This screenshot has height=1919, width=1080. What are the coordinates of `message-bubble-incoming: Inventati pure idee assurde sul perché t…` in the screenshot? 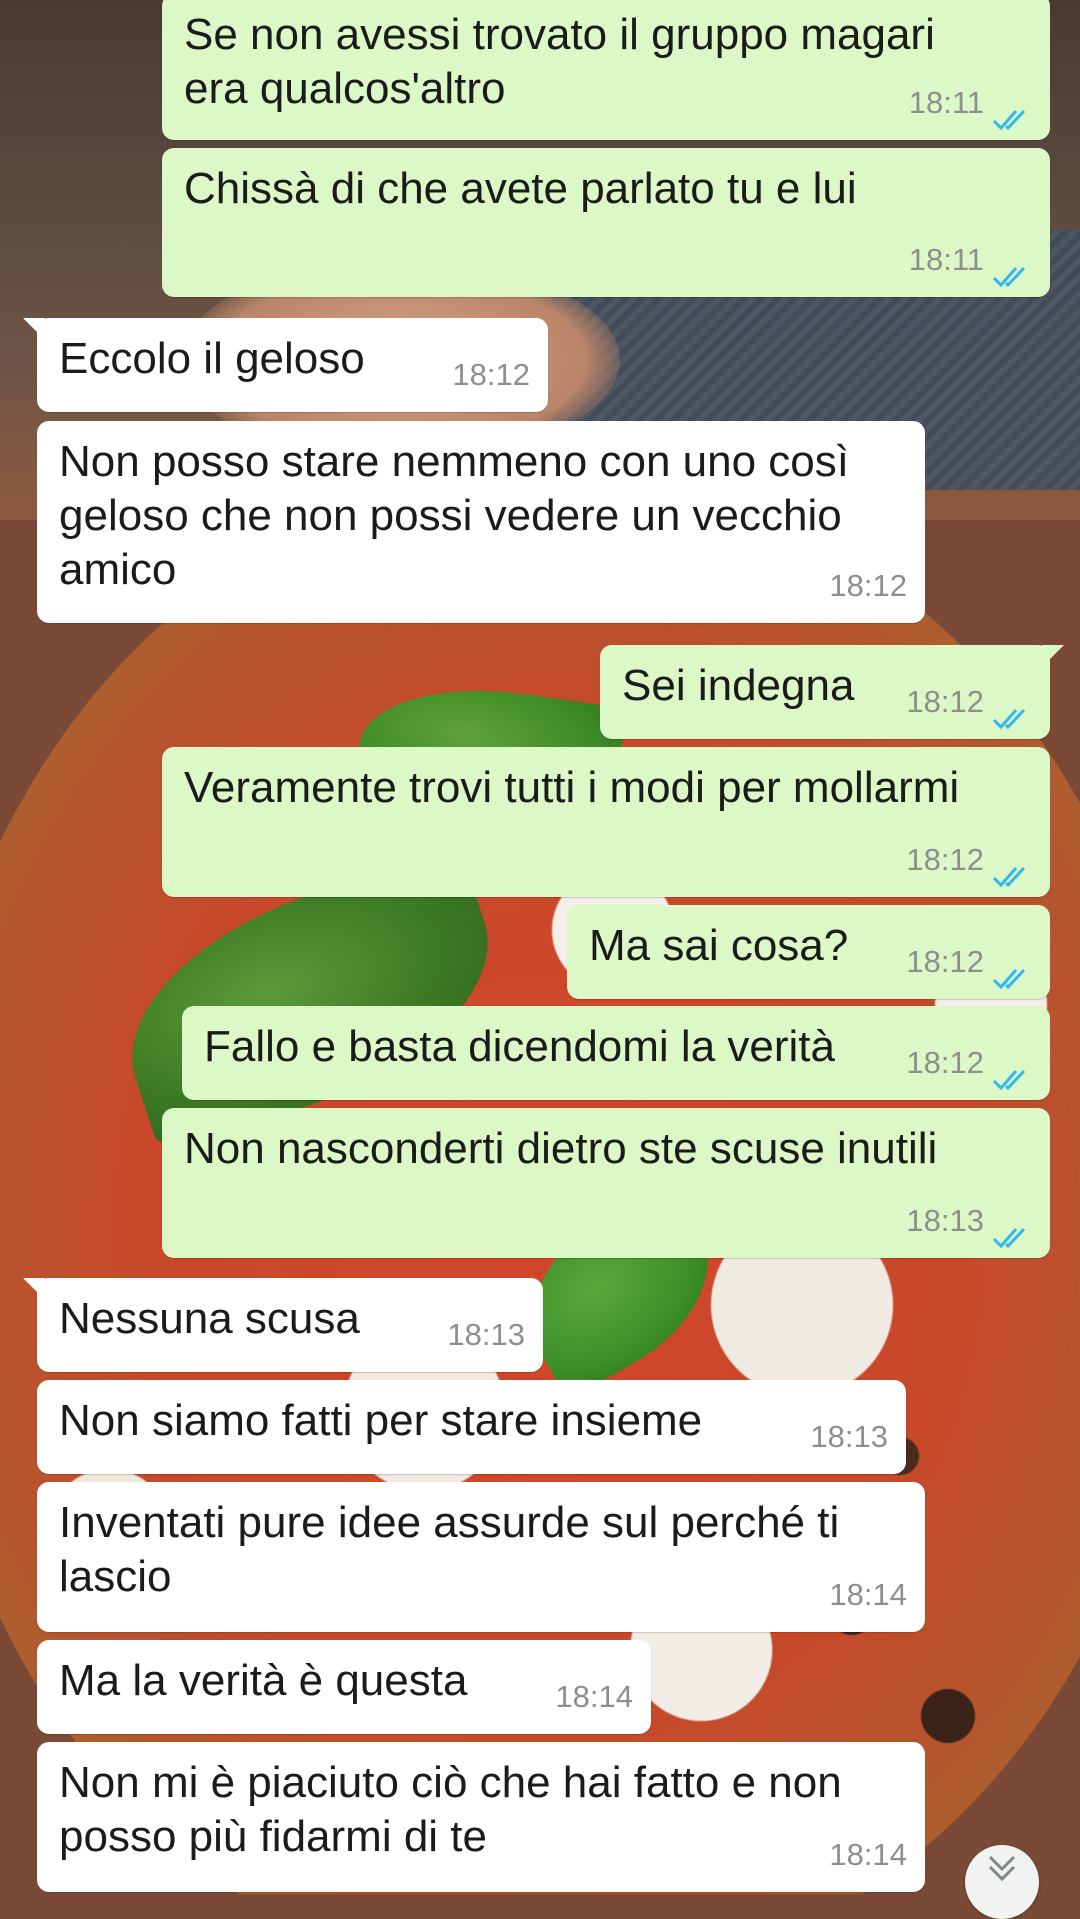 It's located at (481, 1557).